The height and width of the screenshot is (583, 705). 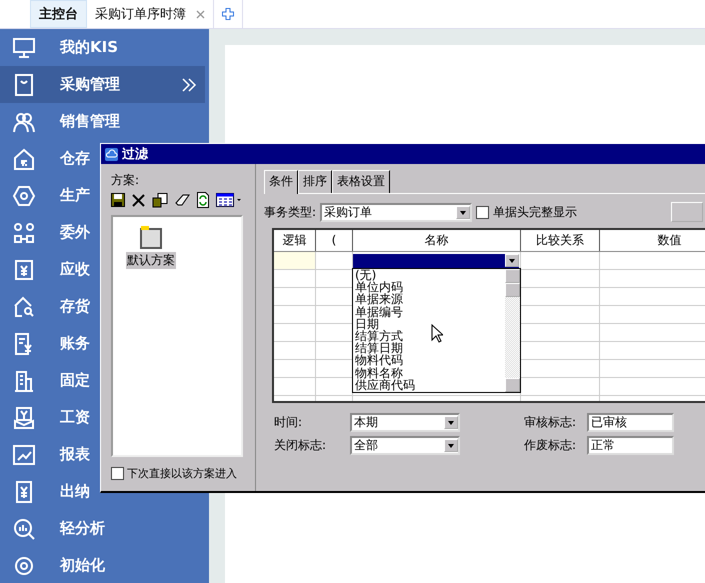 I want to click on column-header: 比较关系, so click(x=560, y=240).